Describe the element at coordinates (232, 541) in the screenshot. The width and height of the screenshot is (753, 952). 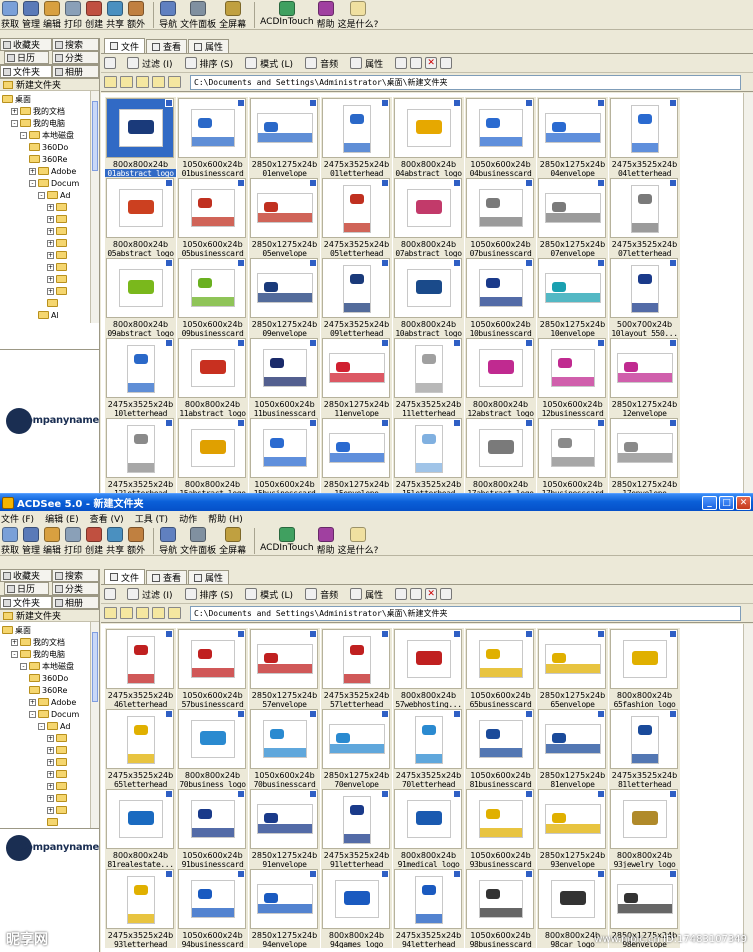
I see `toolbar-button-fullscreen: 全屏幕` at that location.